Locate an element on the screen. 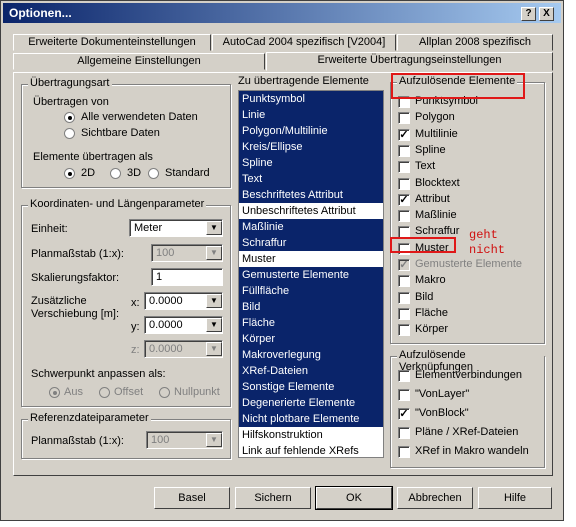 The width and height of the screenshot is (576, 527). resolve-checkbox-label: Maßlinie is located at coordinates (436, 215).